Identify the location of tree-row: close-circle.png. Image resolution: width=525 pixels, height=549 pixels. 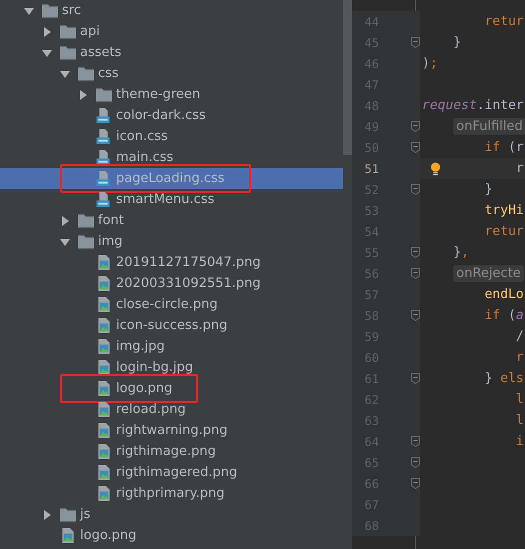
(171, 304).